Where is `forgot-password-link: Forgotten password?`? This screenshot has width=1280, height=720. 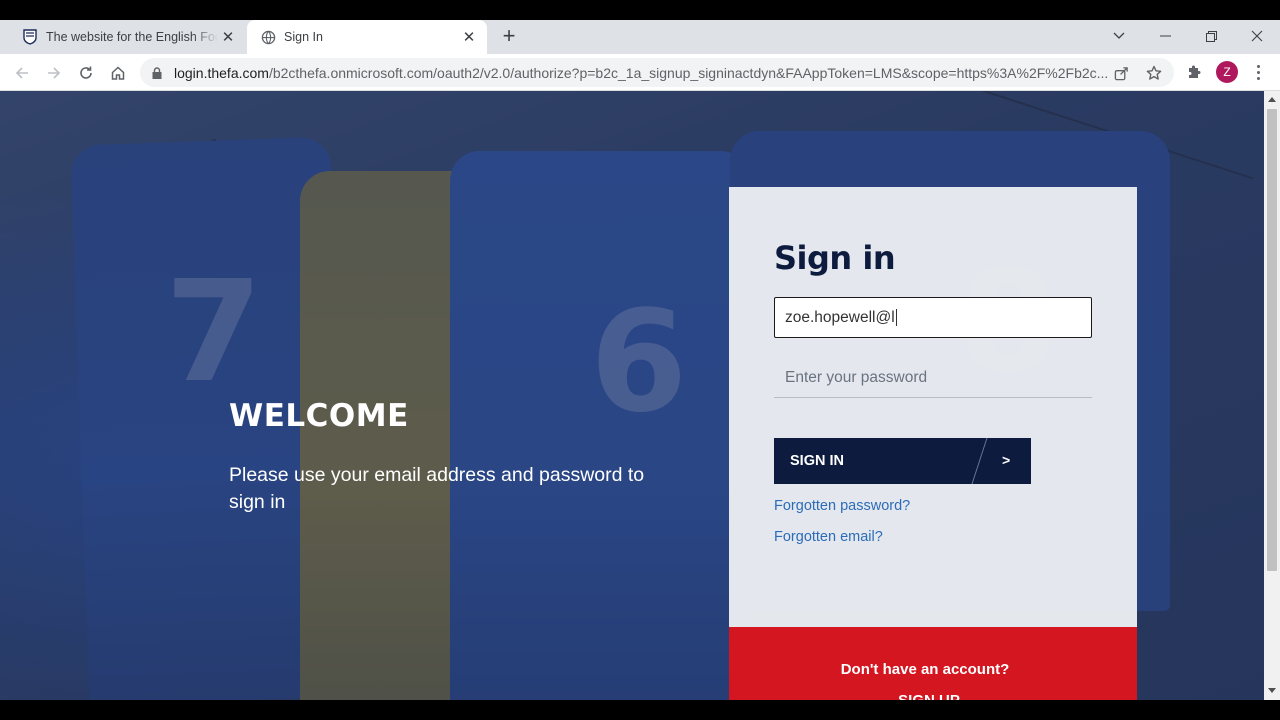 forgot-password-link: Forgotten password? is located at coordinates (842, 506).